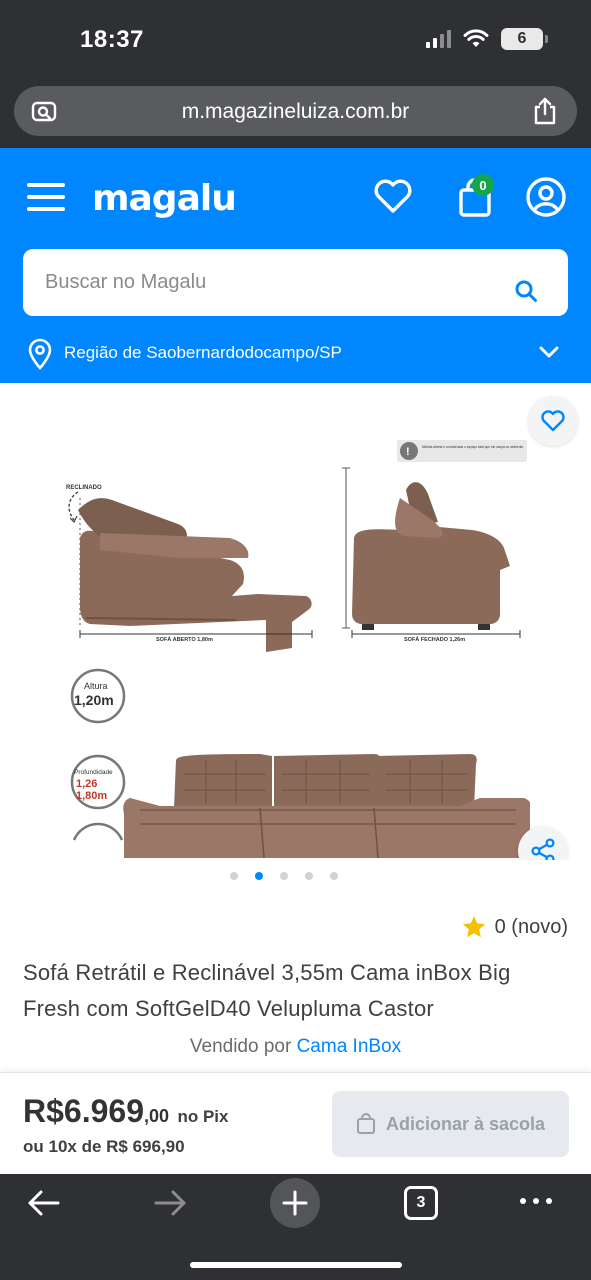 The image size is (591, 1280). What do you see at coordinates (84, 488) in the screenshot?
I see `reclinado-label: RECLINADO` at bounding box center [84, 488].